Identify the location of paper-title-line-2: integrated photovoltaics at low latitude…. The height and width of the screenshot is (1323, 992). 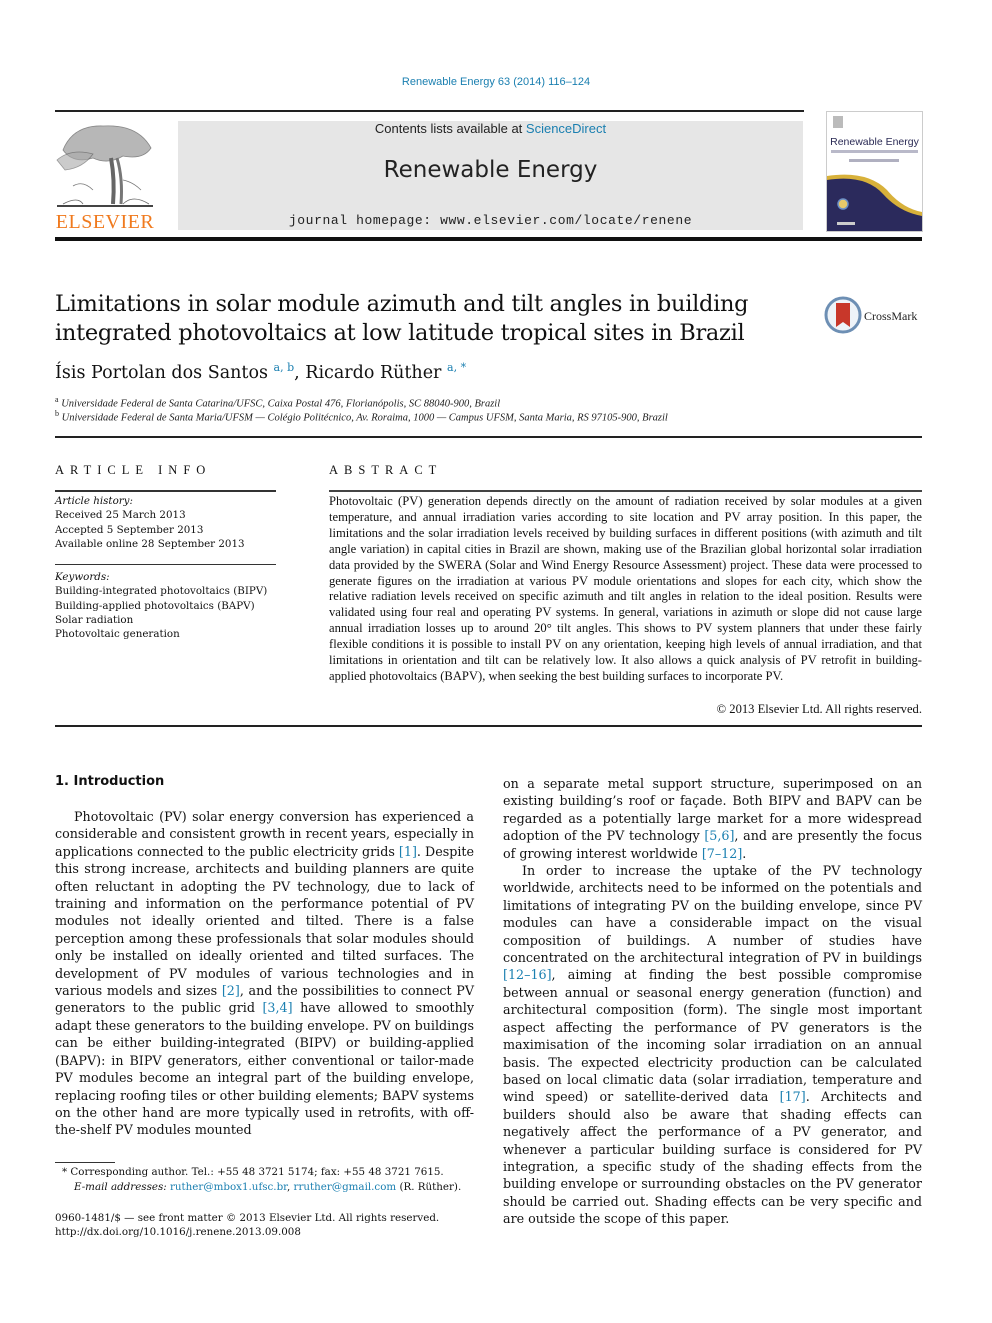
(400, 333).